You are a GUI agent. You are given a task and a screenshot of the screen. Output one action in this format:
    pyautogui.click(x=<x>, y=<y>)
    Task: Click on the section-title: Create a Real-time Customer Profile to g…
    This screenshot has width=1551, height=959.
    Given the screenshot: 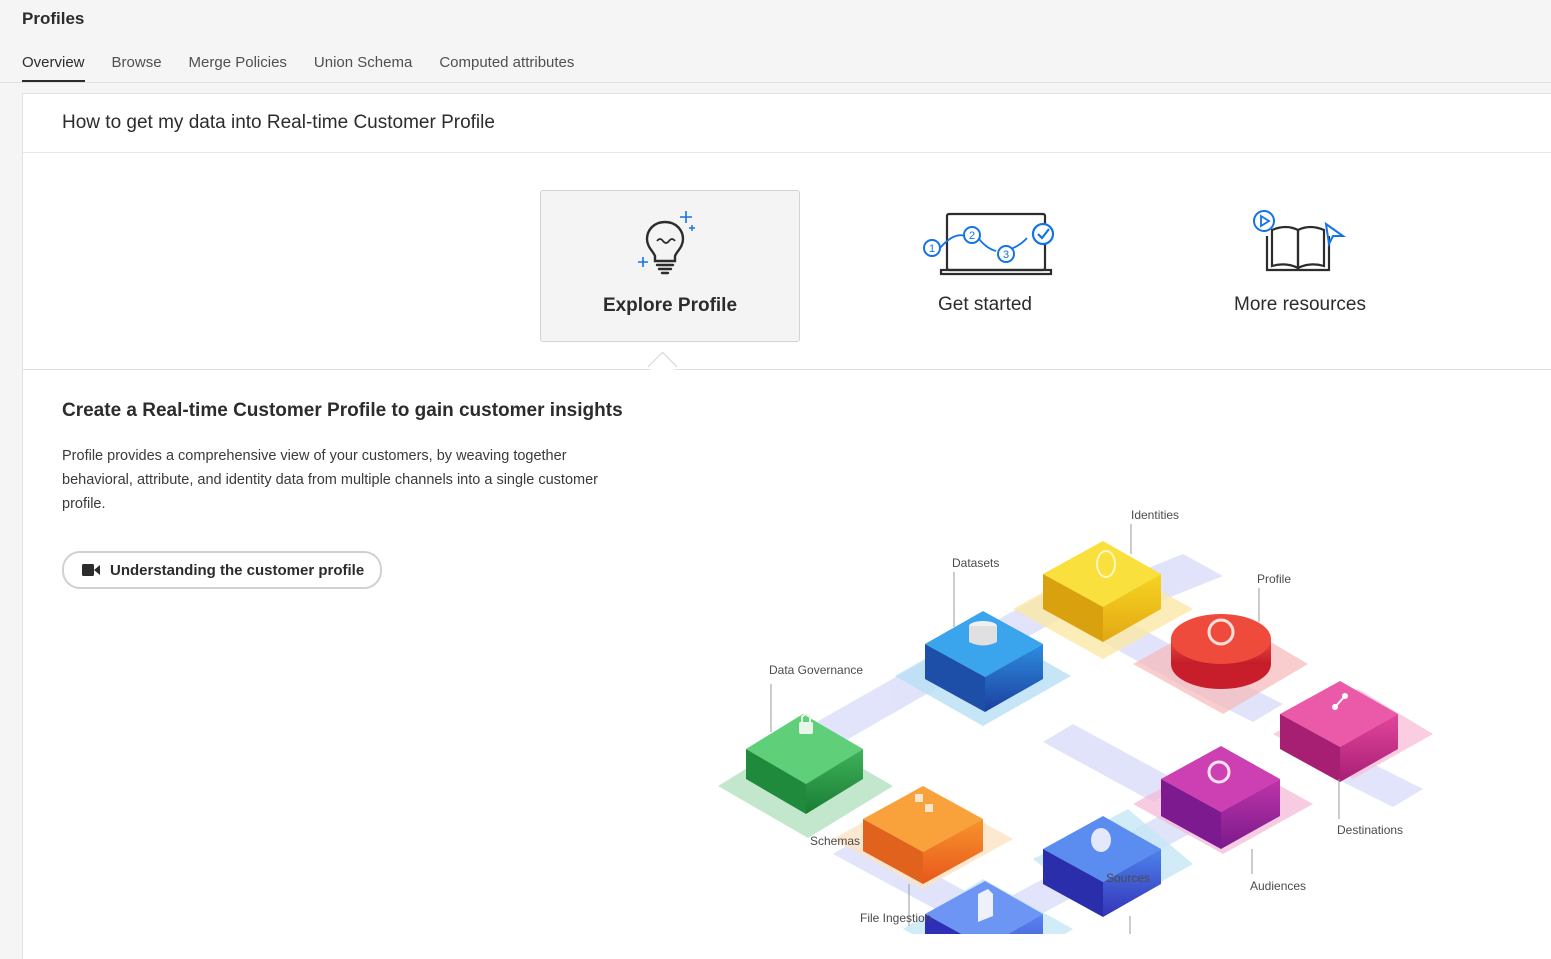 What is the action you would take?
    pyautogui.click(x=342, y=410)
    